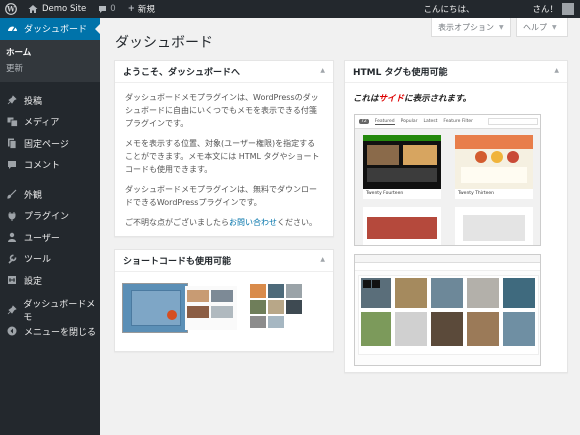 The width and height of the screenshot is (580, 435). I want to click on submenu-item-updates: 更新, so click(50, 68).